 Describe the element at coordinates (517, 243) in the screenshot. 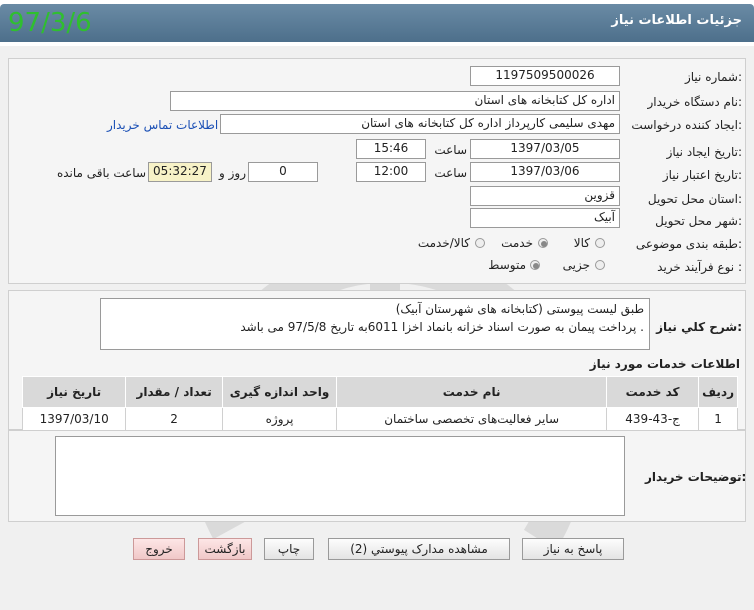

I see `category-option-service: خدمت` at that location.